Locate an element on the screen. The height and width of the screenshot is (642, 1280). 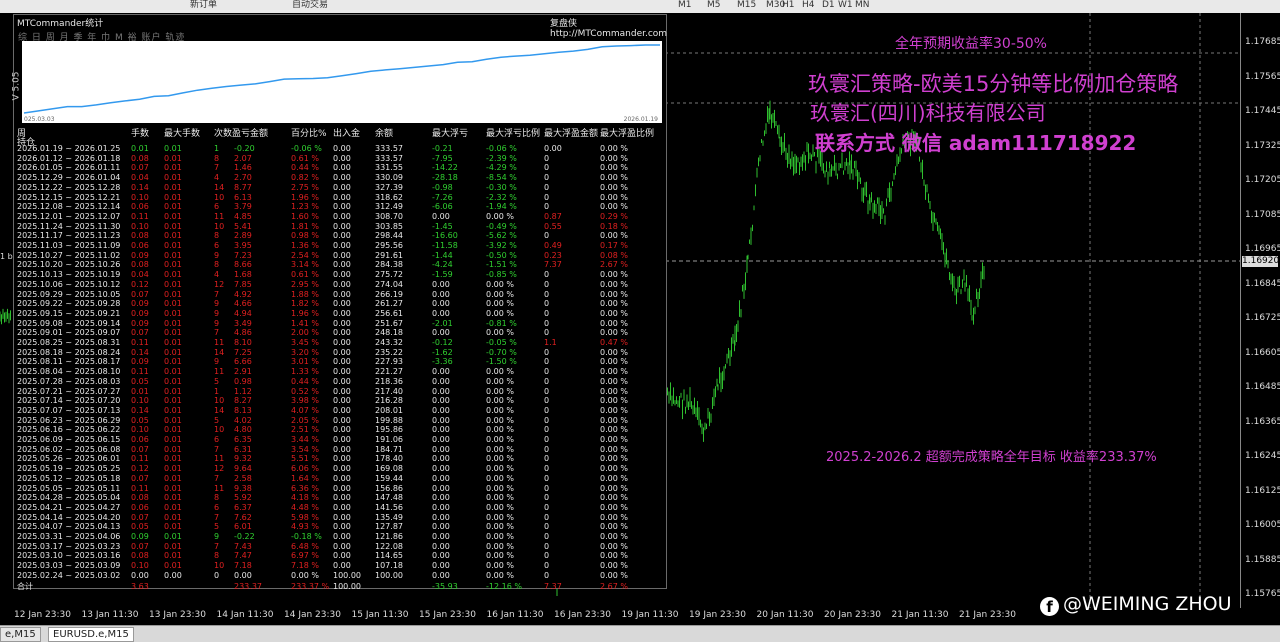
table-cell: 0.07 is located at coordinates (140, 478).